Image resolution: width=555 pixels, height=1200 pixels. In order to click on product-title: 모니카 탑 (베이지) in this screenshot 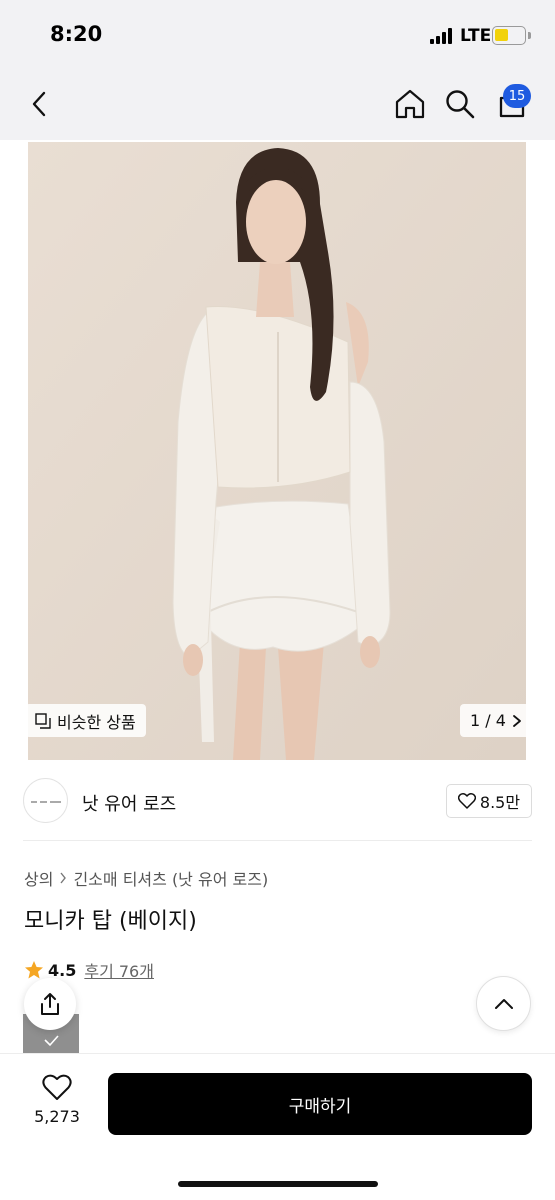, I will do `click(110, 921)`.